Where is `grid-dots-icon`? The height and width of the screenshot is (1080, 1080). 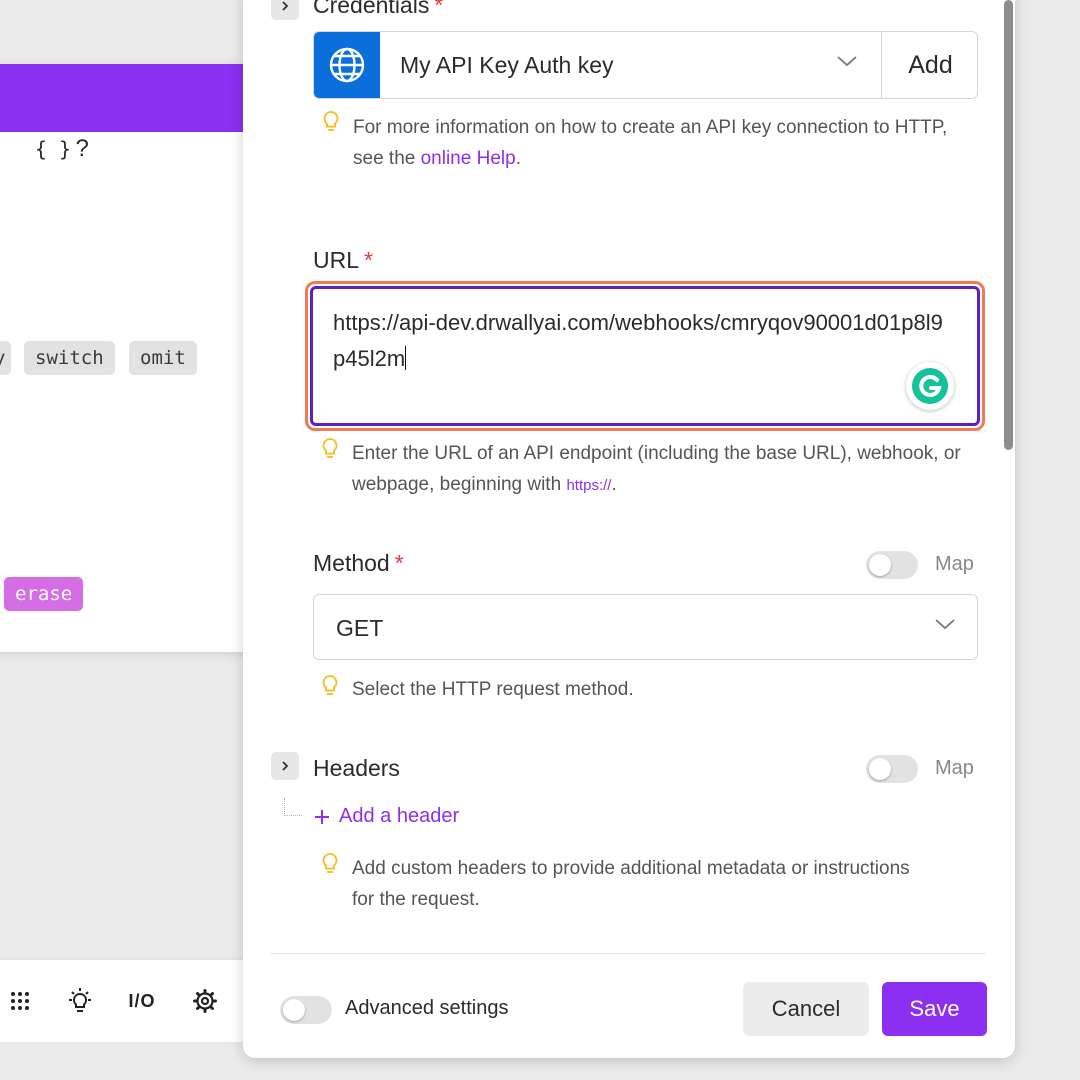 grid-dots-icon is located at coordinates (20, 1001).